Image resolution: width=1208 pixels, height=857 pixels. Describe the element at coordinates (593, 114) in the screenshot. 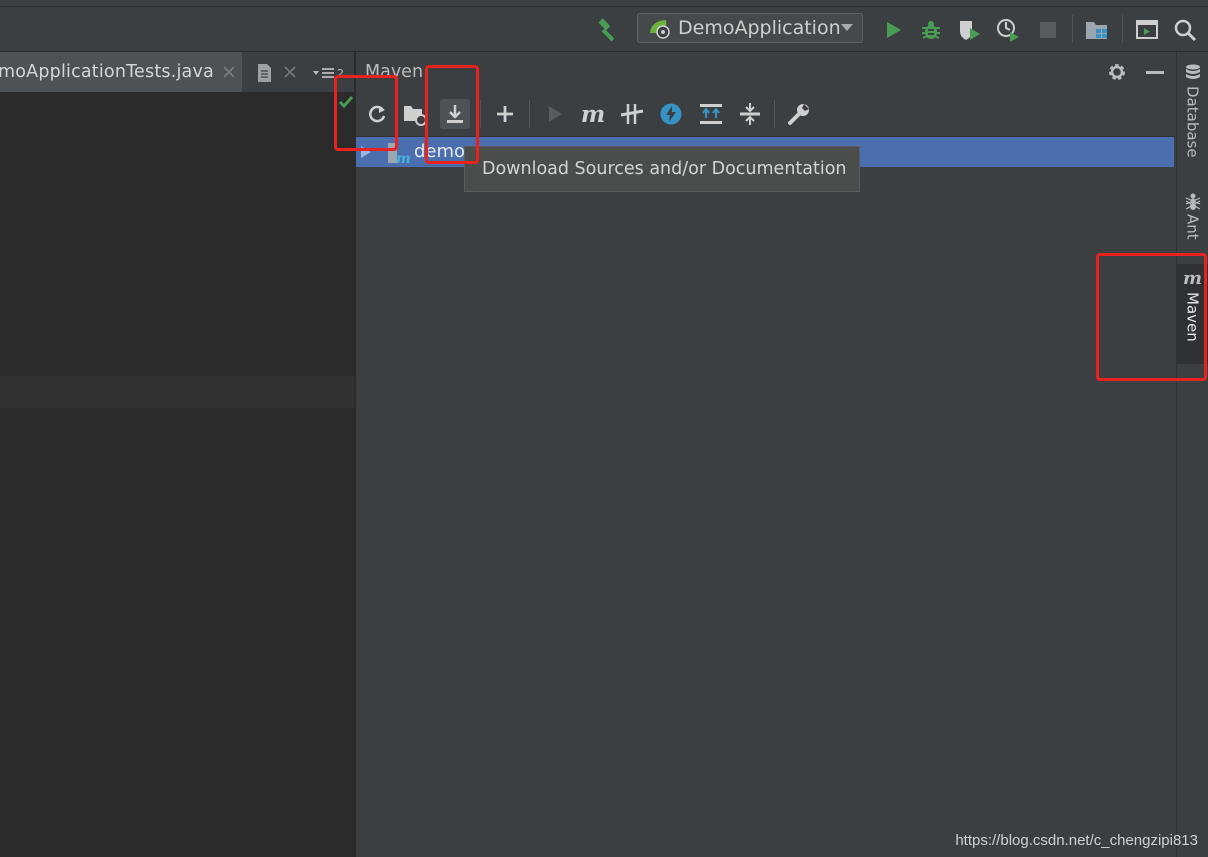

I see `maven-goal-icon: m` at that location.